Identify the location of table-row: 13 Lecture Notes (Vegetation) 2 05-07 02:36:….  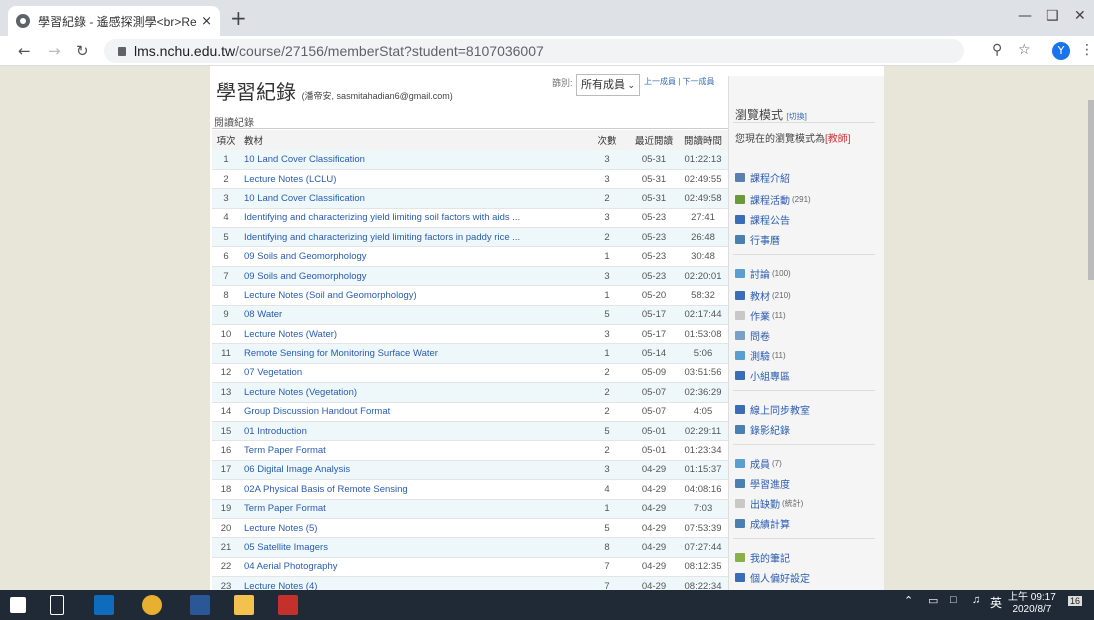
(470, 392).